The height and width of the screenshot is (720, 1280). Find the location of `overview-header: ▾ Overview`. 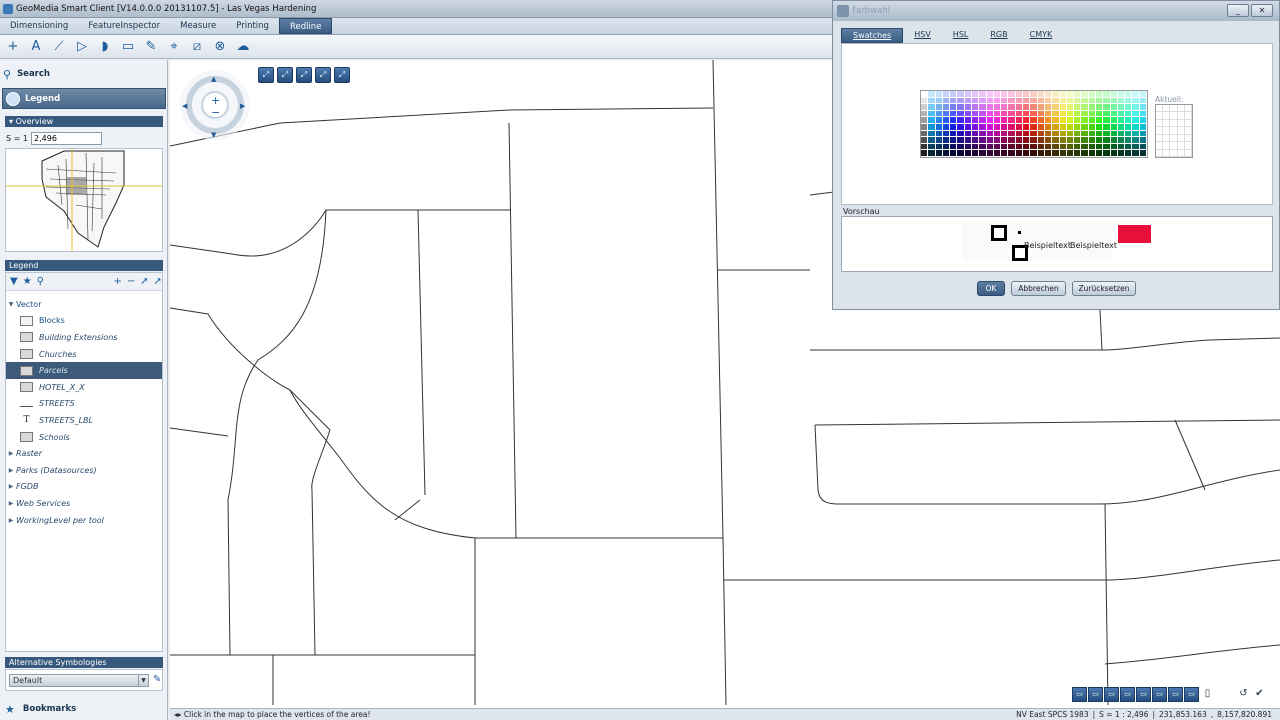

overview-header: ▾ Overview is located at coordinates (84, 121).